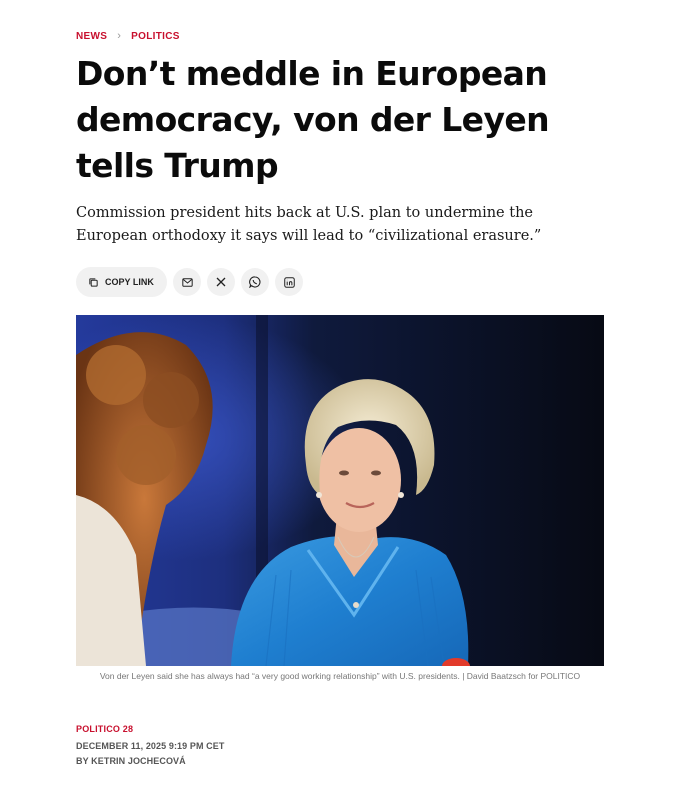 The width and height of the screenshot is (677, 787). I want to click on share-bar: COPY LINK, so click(189, 282).